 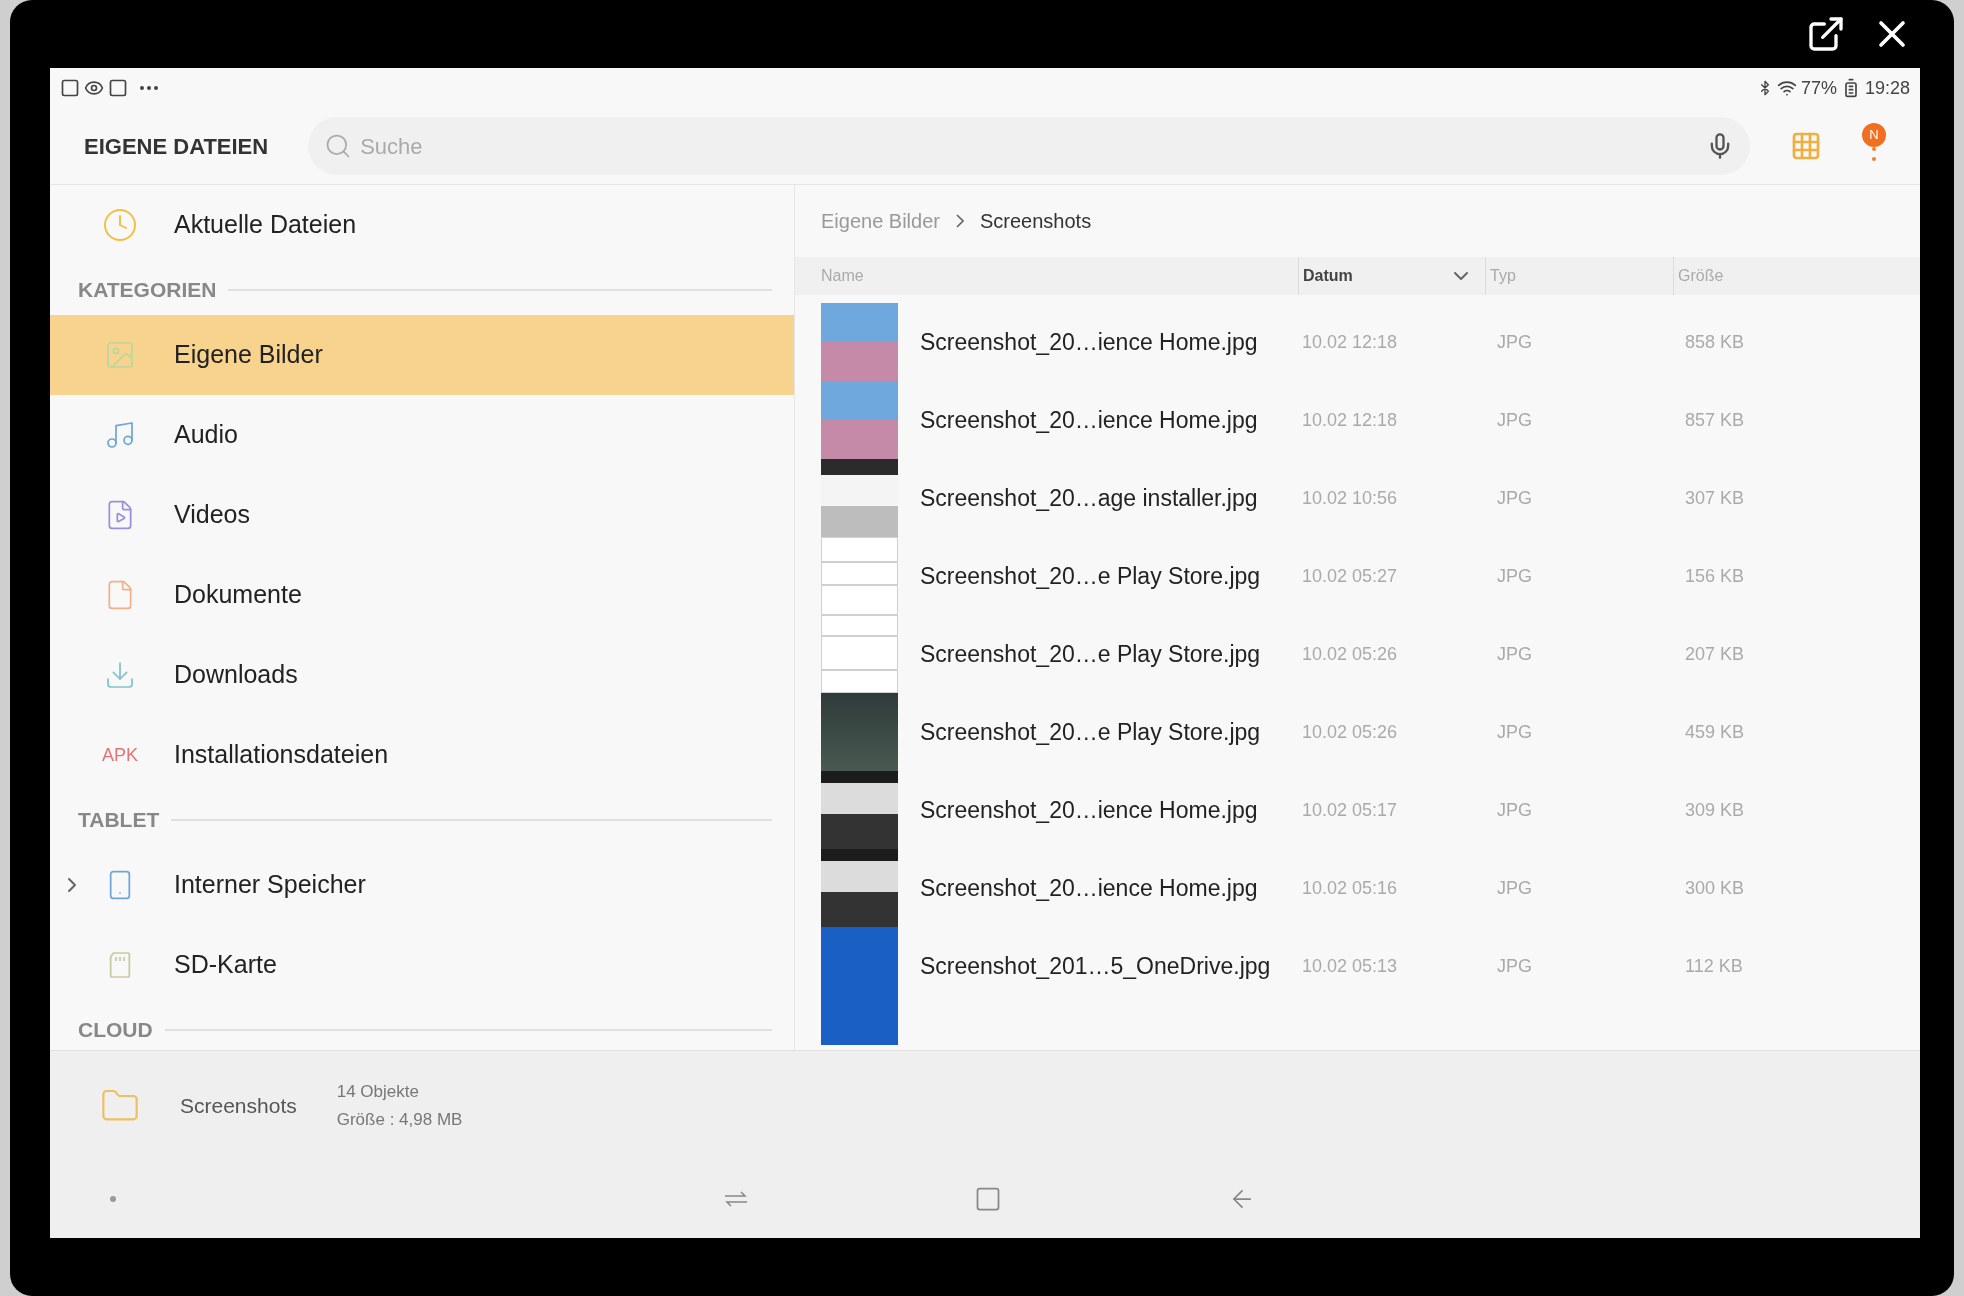 What do you see at coordinates (1350, 888) in the screenshot?
I see `file-date: 10.02 05:16` at bounding box center [1350, 888].